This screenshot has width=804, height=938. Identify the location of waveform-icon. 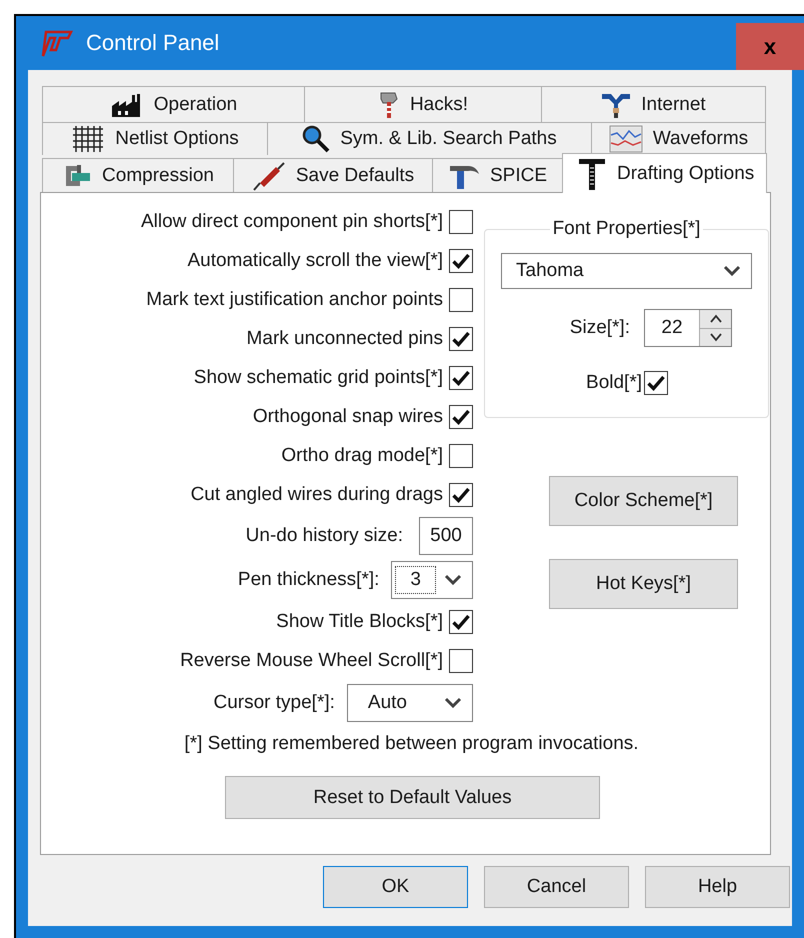
(625, 139).